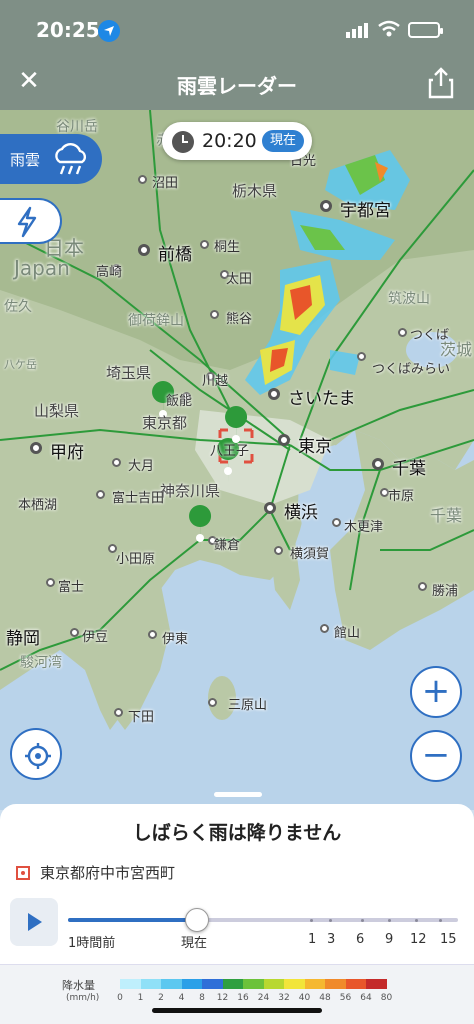  I want to click on map-label: 市原, so click(401, 496).